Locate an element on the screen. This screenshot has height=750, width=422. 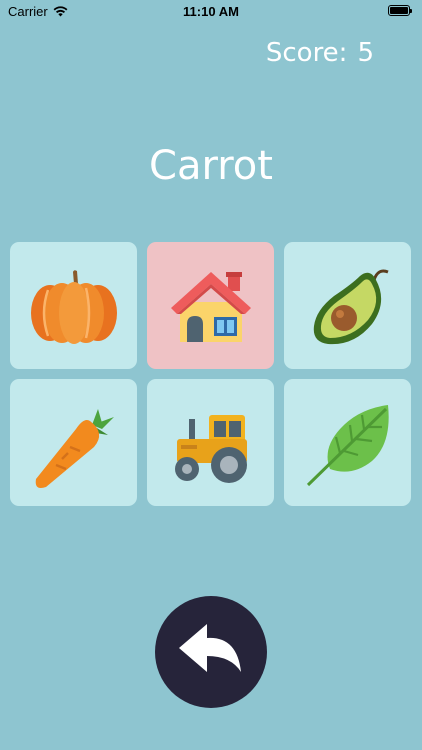
status-time: 11:10 AM is located at coordinates (211, 11).